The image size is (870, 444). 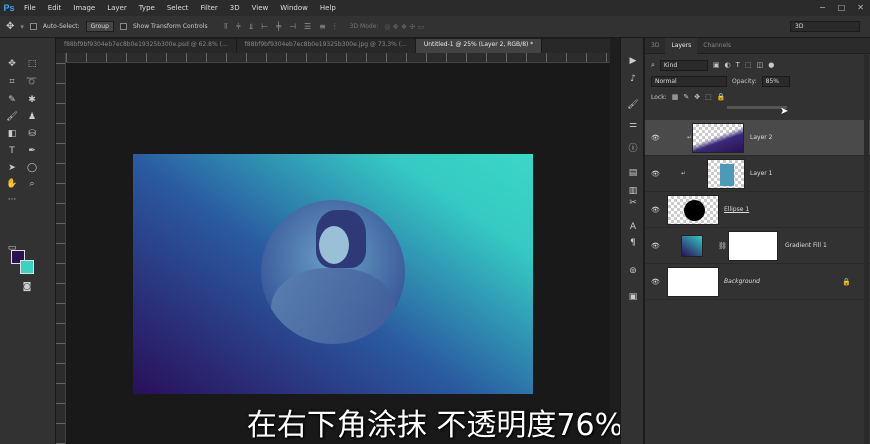 I want to click on align-right-icon: ⊣, so click(x=292, y=27).